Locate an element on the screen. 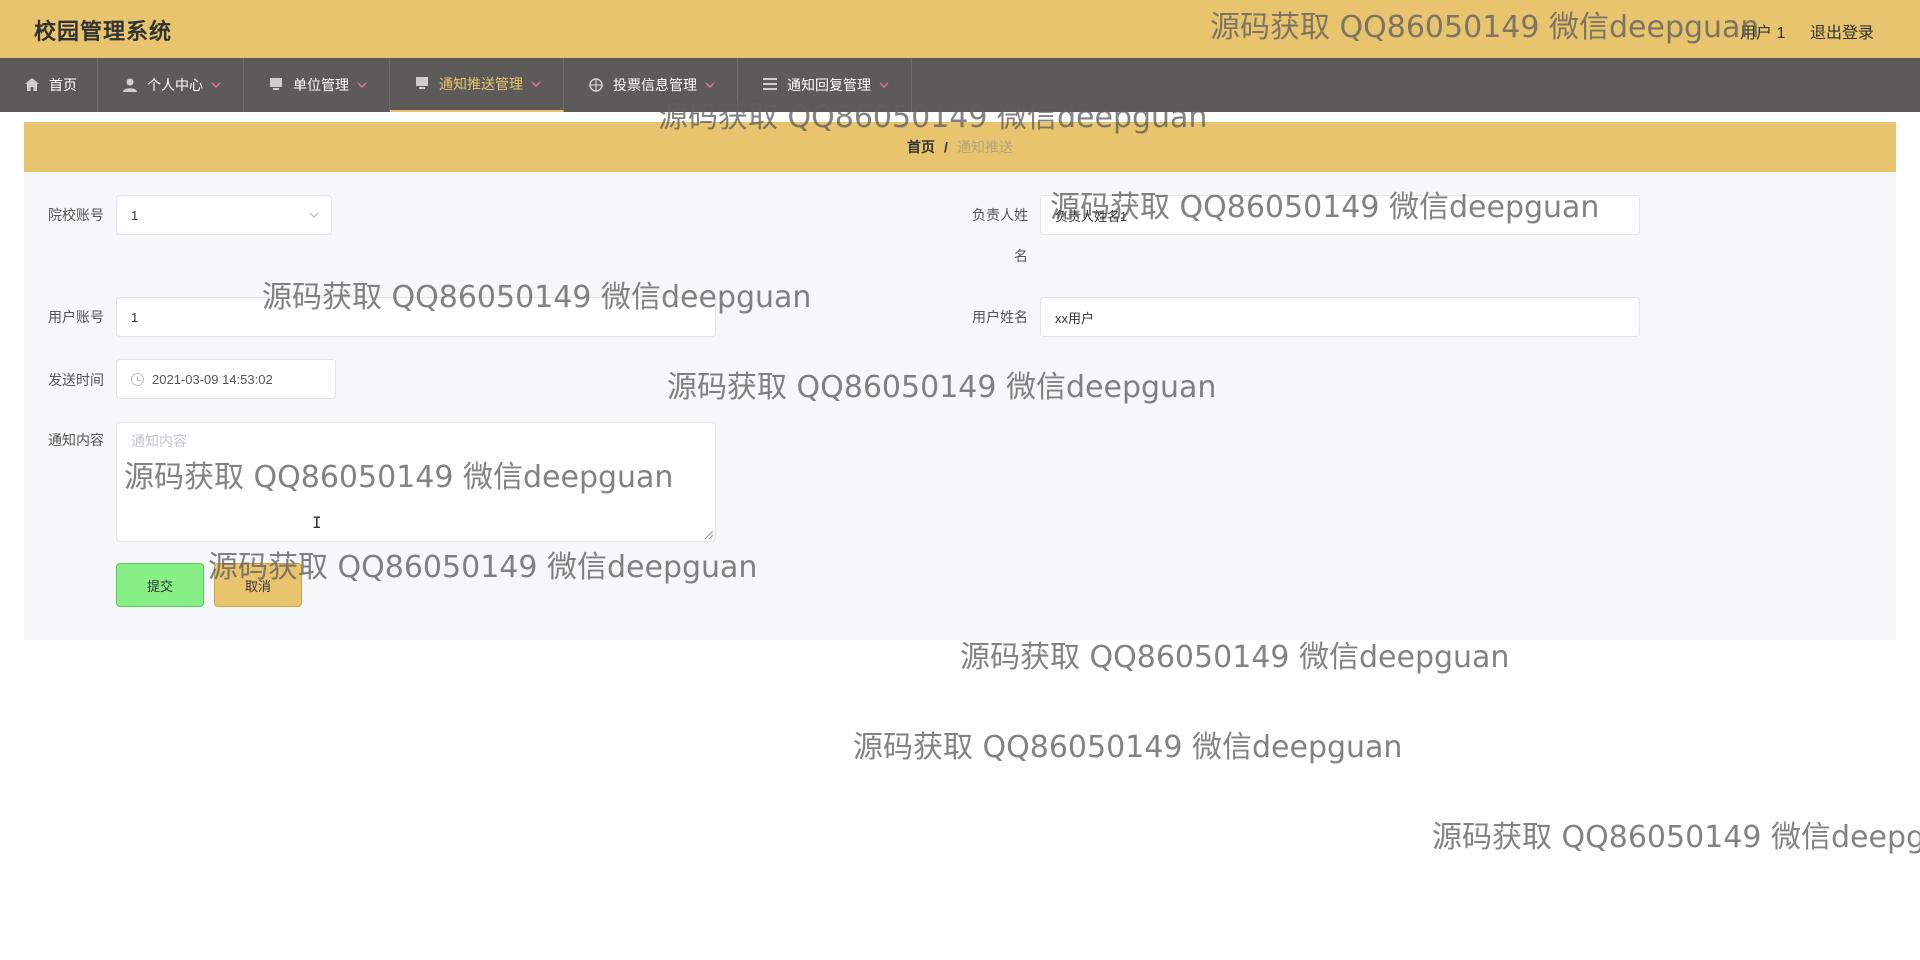 The width and height of the screenshot is (1920, 960). submit-button: 提交 is located at coordinates (160, 585).